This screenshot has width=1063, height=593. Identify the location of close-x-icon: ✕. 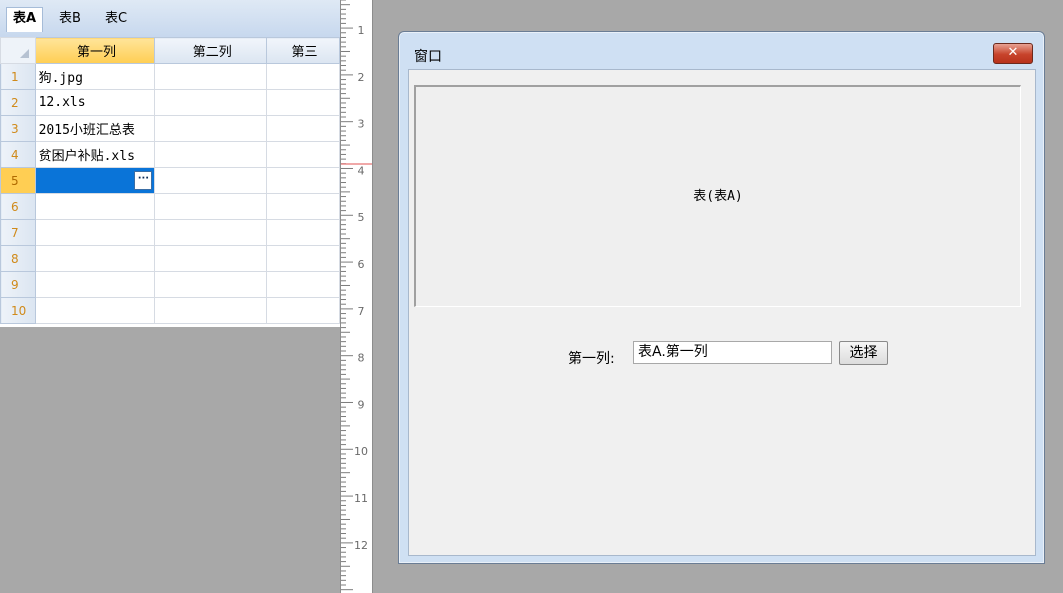
(1013, 52).